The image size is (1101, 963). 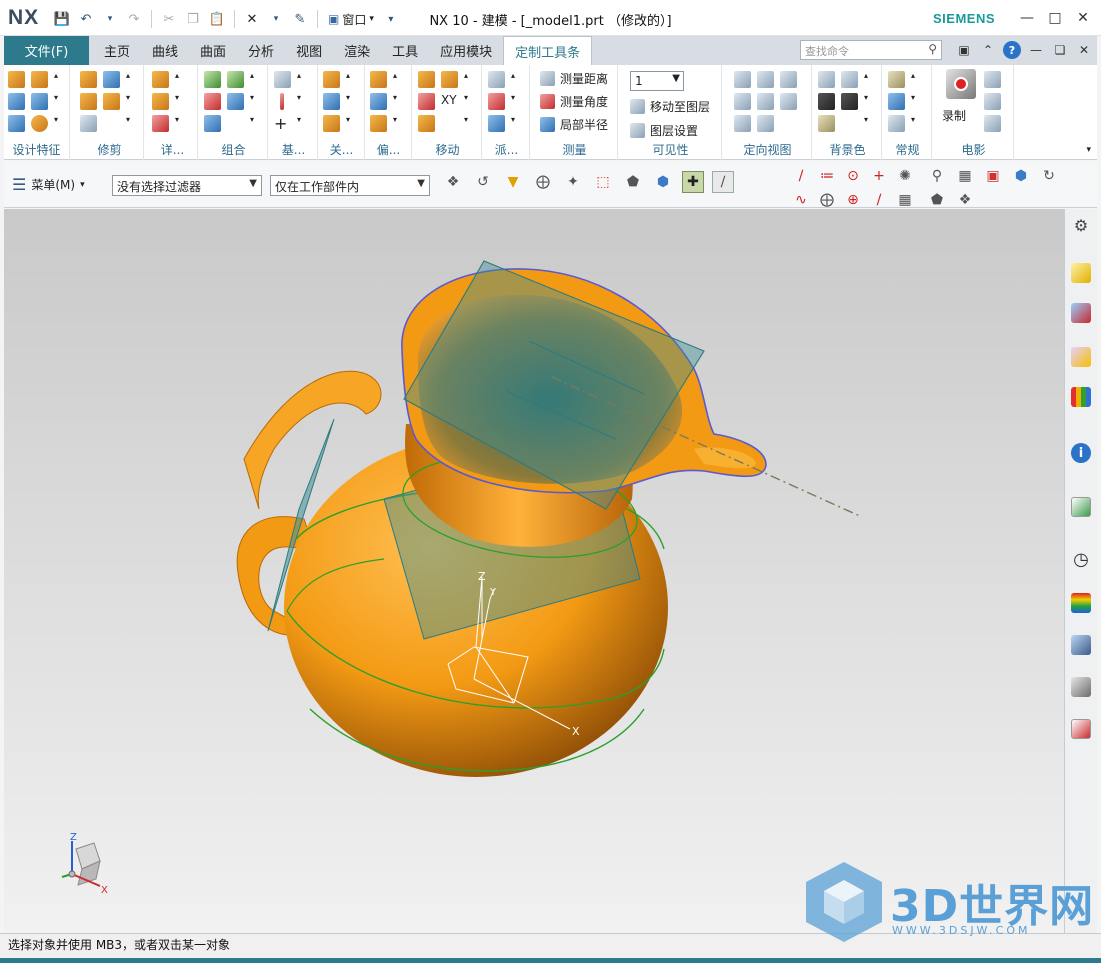 What do you see at coordinates (46, 50) in the screenshot?
I see `tab-file: 文件(F)` at bounding box center [46, 50].